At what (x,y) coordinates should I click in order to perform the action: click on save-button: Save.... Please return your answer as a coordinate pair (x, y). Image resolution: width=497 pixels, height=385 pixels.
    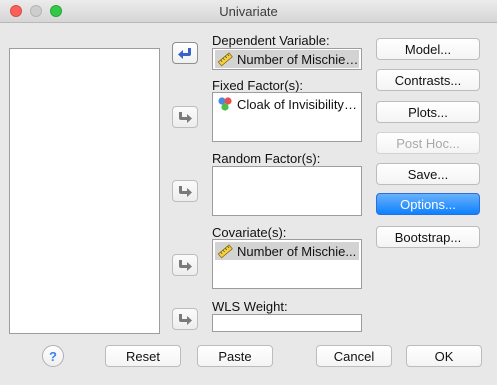
    Looking at the image, I should click on (428, 174).